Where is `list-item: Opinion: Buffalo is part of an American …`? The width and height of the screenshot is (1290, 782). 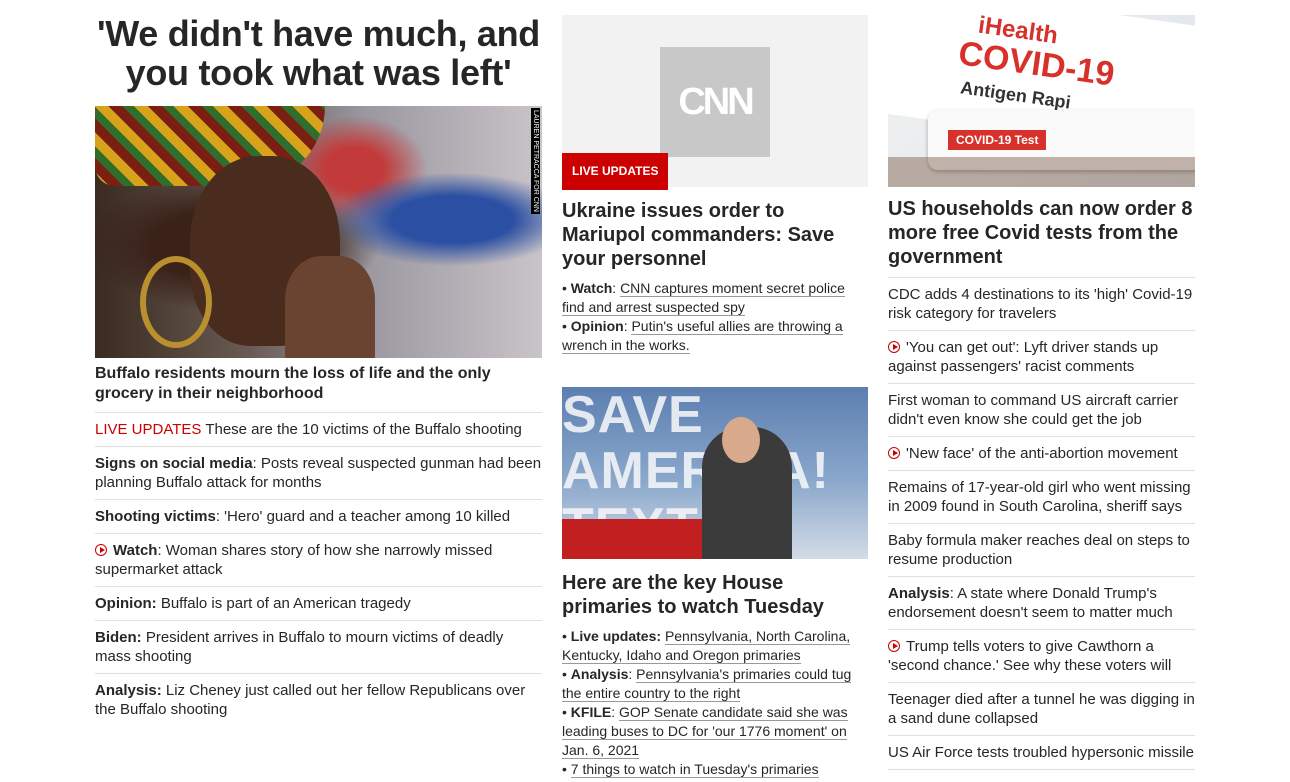
list-item: Opinion: Buffalo is part of an American … is located at coordinates (318, 604).